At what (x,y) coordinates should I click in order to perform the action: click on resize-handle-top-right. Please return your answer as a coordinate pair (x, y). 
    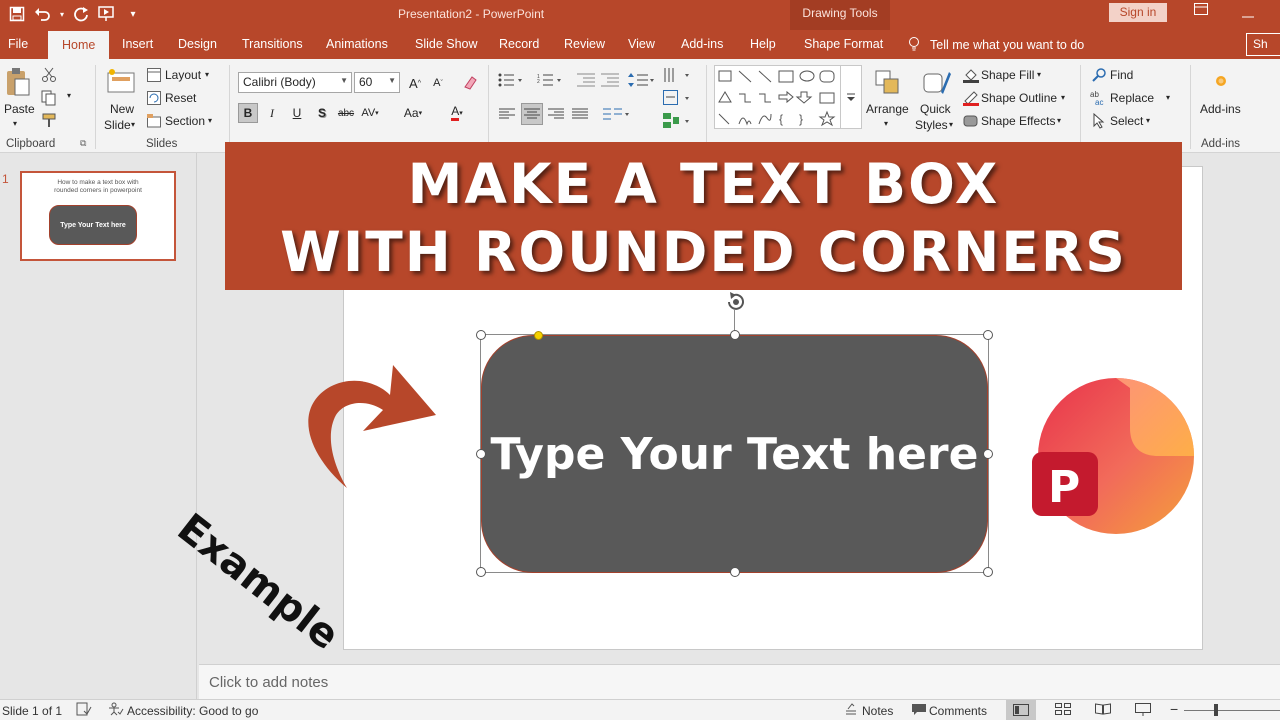
    Looking at the image, I should click on (988, 335).